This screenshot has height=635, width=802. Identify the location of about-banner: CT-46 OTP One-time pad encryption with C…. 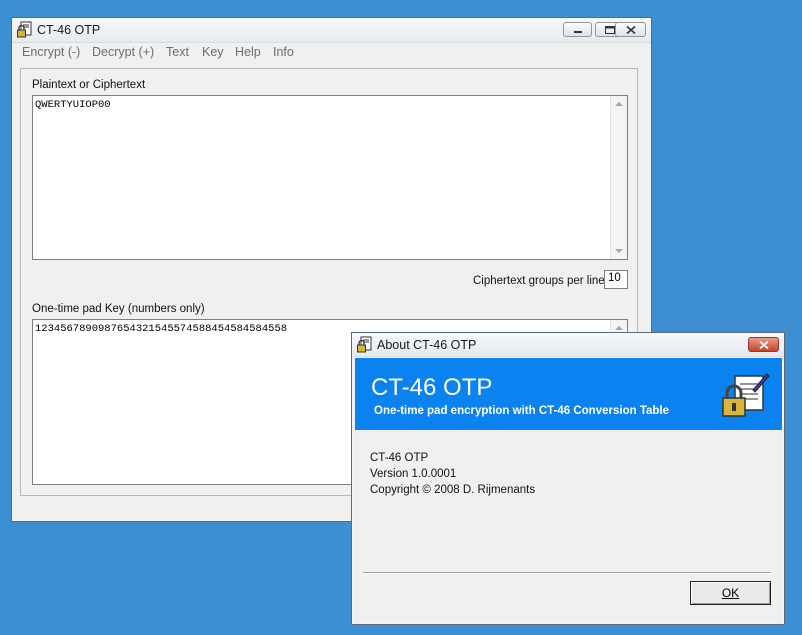
(568, 394).